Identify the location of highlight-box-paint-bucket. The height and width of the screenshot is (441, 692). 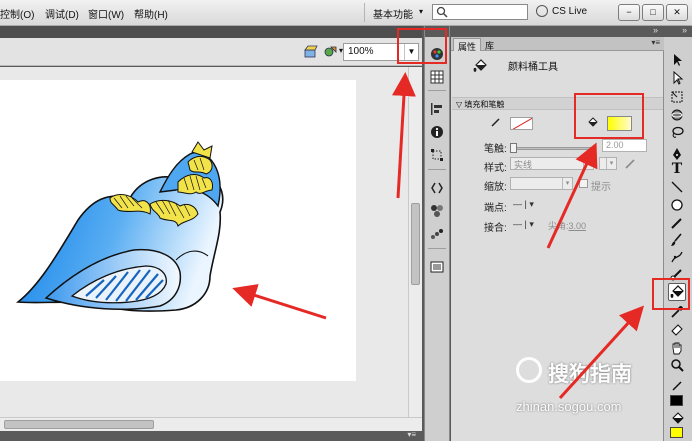
(671, 294).